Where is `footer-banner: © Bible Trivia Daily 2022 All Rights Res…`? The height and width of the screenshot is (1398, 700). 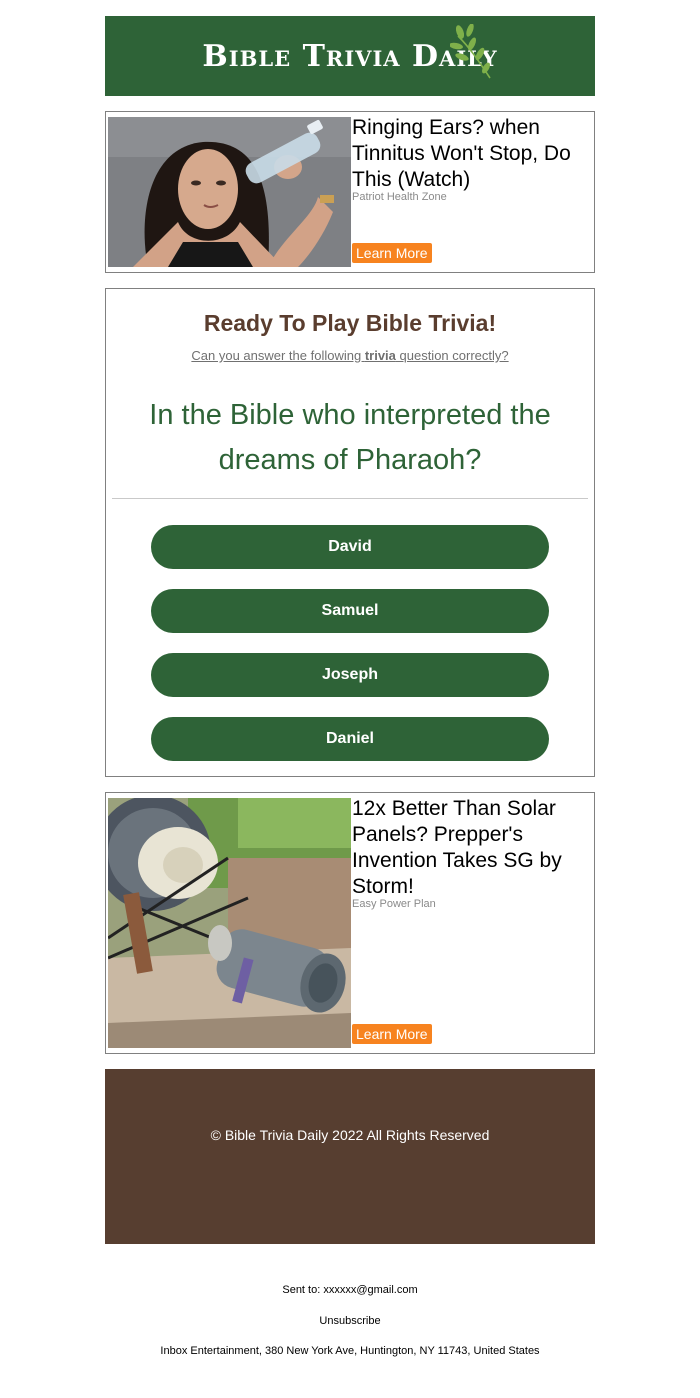 footer-banner: © Bible Trivia Daily 2022 All Rights Res… is located at coordinates (350, 1156).